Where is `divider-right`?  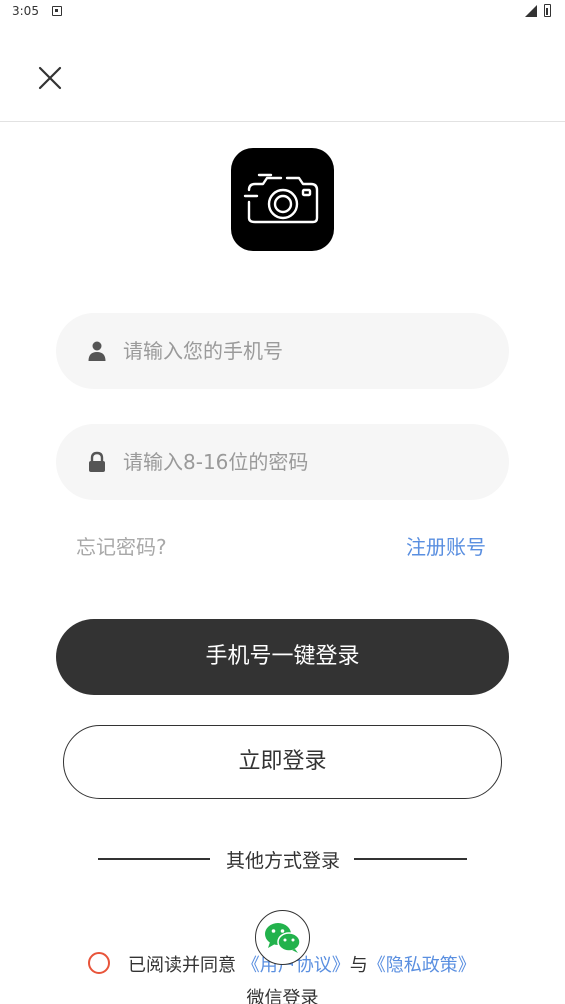 divider-right is located at coordinates (410, 859).